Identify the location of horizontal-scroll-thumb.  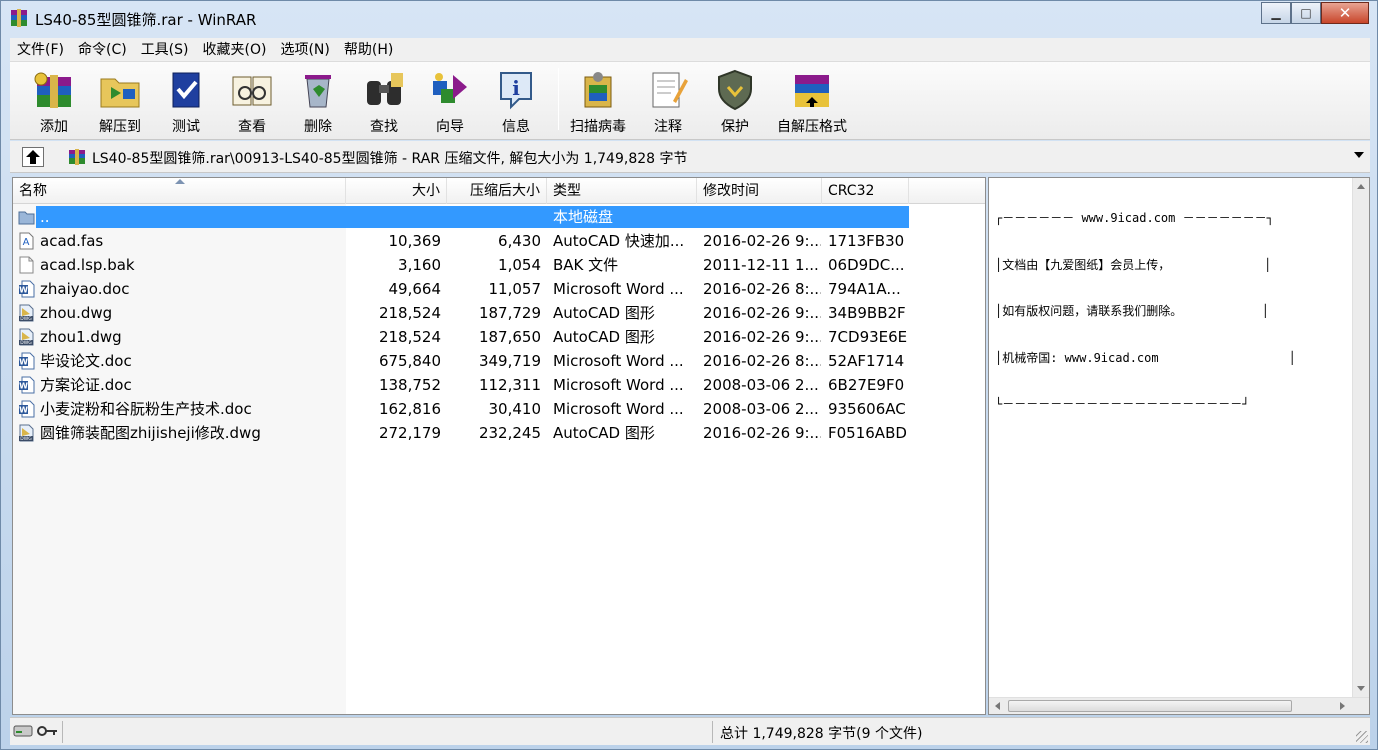
(1150, 706).